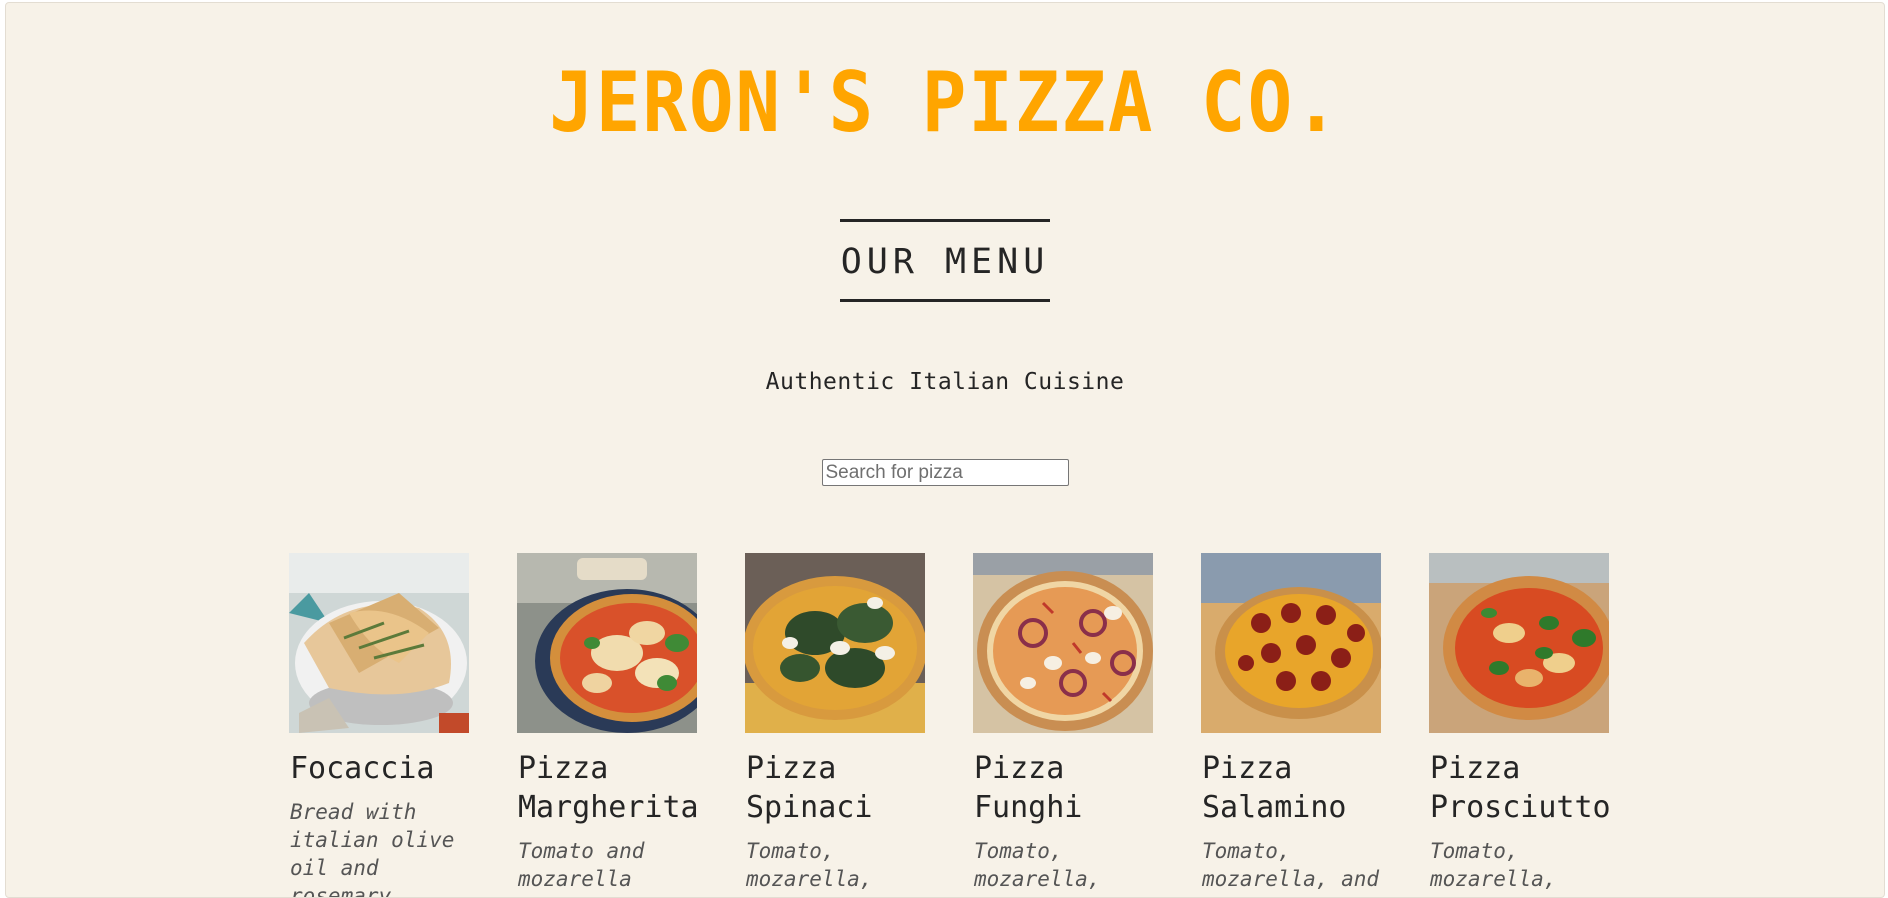  I want to click on pizza-name: Pizza Salamino, so click(1274, 788).